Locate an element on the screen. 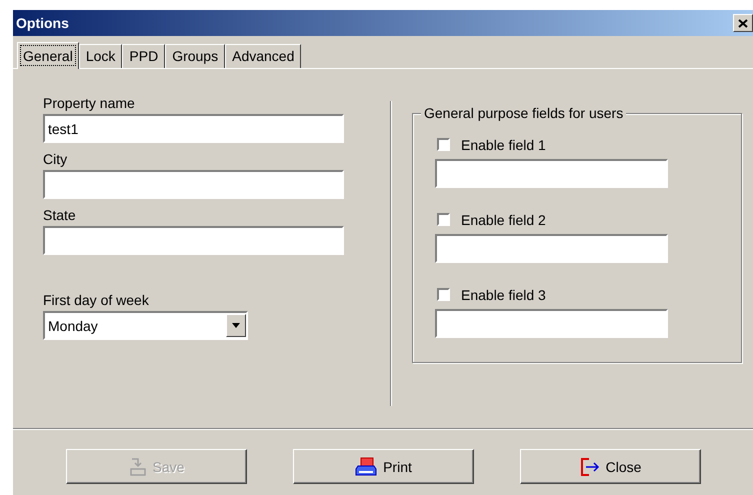  close-button: Close is located at coordinates (610, 466).